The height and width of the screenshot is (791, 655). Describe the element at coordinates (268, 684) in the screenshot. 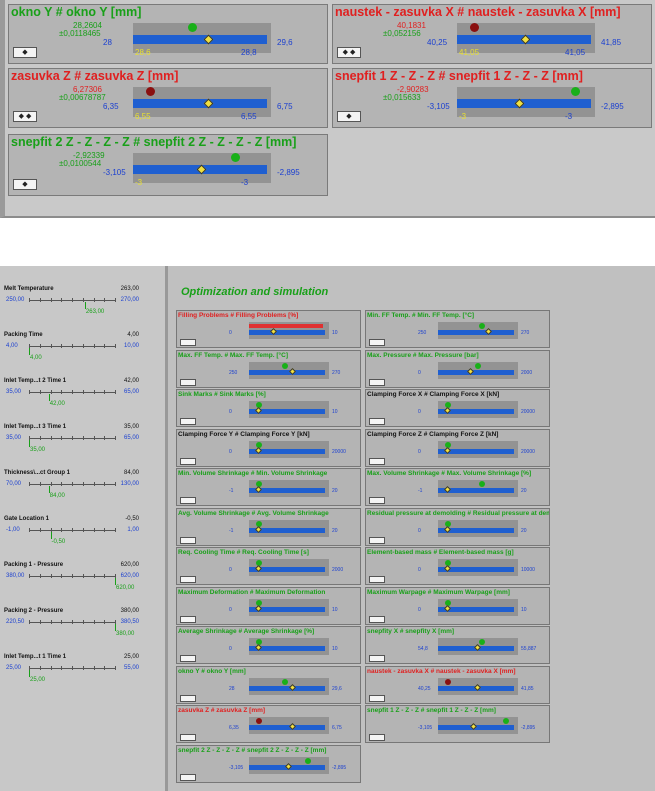

I see `mini-panel: okno Y # okno Y [mm] 28 29,6` at that location.